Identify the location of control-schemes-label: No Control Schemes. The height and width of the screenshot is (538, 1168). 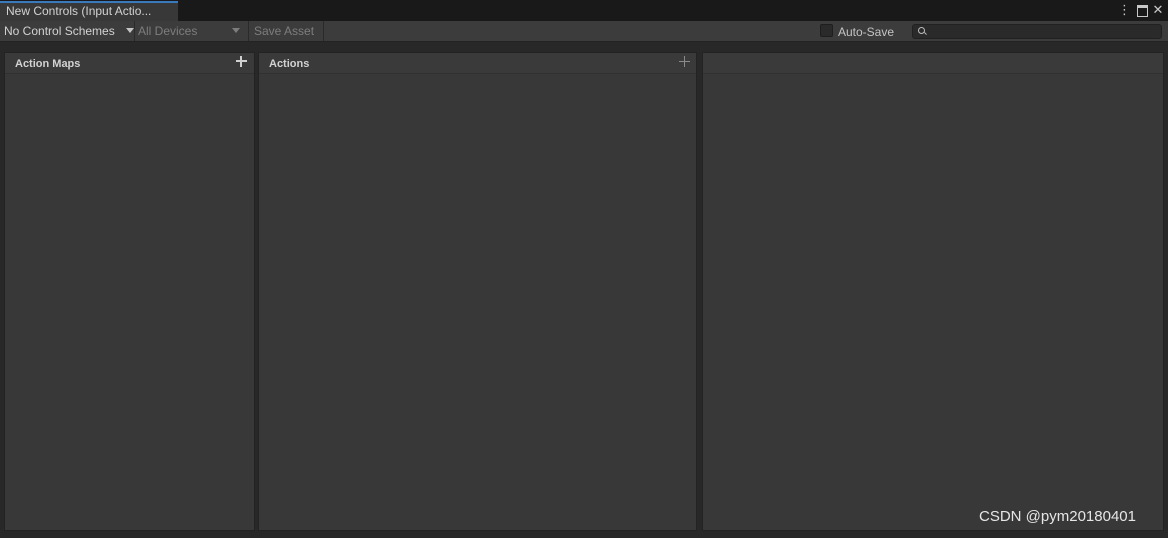
(59, 31).